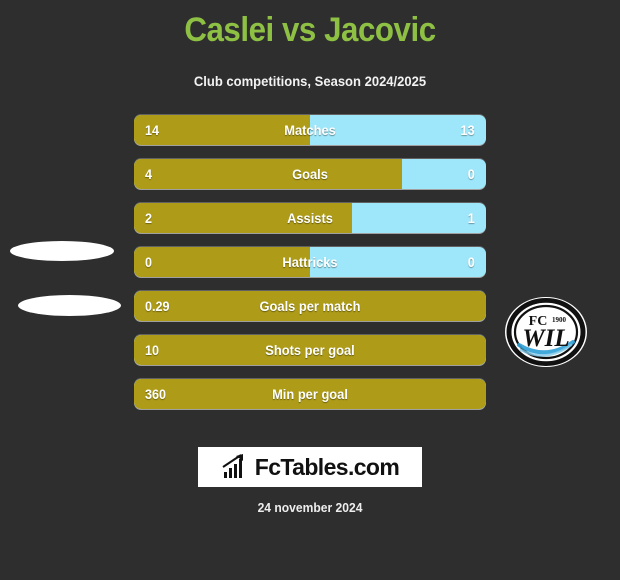  What do you see at coordinates (471, 218) in the screenshot?
I see `stat-right-value: 1` at bounding box center [471, 218].